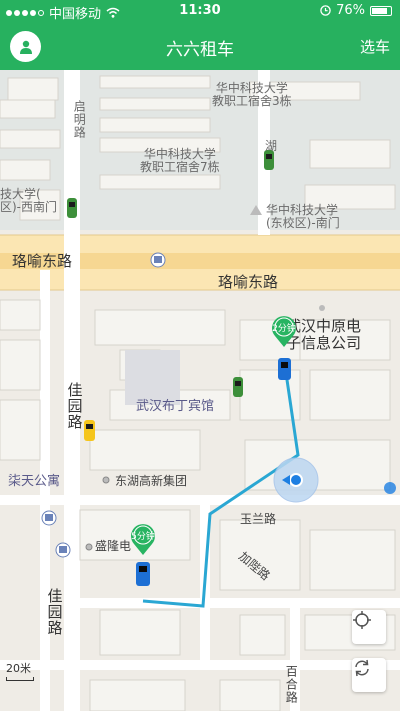 The height and width of the screenshot is (711, 400). Describe the element at coordinates (151, 481) in the screenshot. I see `map-label: 东湖高新集团` at that location.